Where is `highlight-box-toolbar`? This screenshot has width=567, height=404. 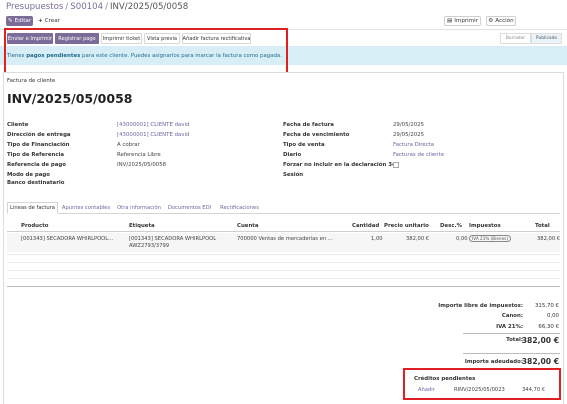 highlight-box-toolbar is located at coordinates (146, 52).